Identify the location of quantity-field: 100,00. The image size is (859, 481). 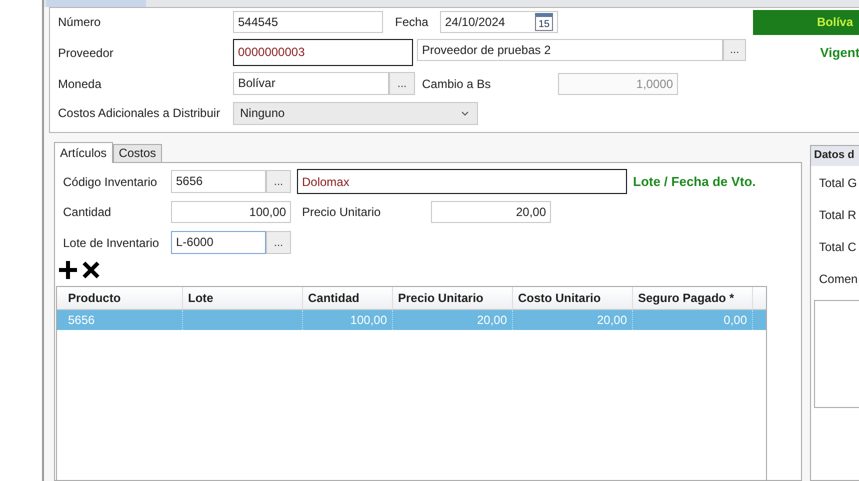
(231, 212).